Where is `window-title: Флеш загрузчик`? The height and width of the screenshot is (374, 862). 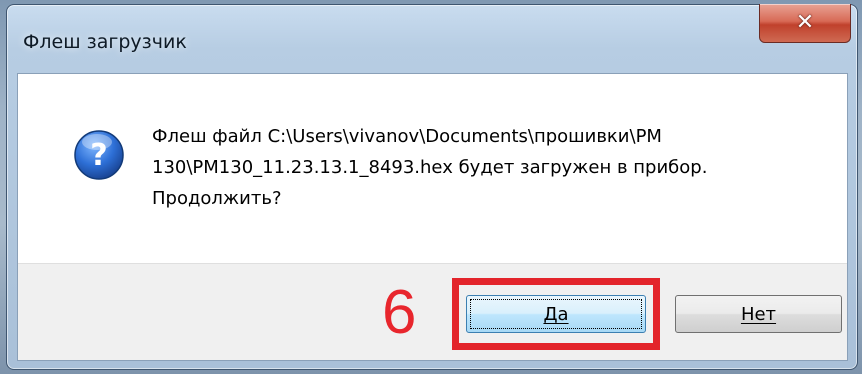 window-title: Флеш загрузчик is located at coordinates (105, 42).